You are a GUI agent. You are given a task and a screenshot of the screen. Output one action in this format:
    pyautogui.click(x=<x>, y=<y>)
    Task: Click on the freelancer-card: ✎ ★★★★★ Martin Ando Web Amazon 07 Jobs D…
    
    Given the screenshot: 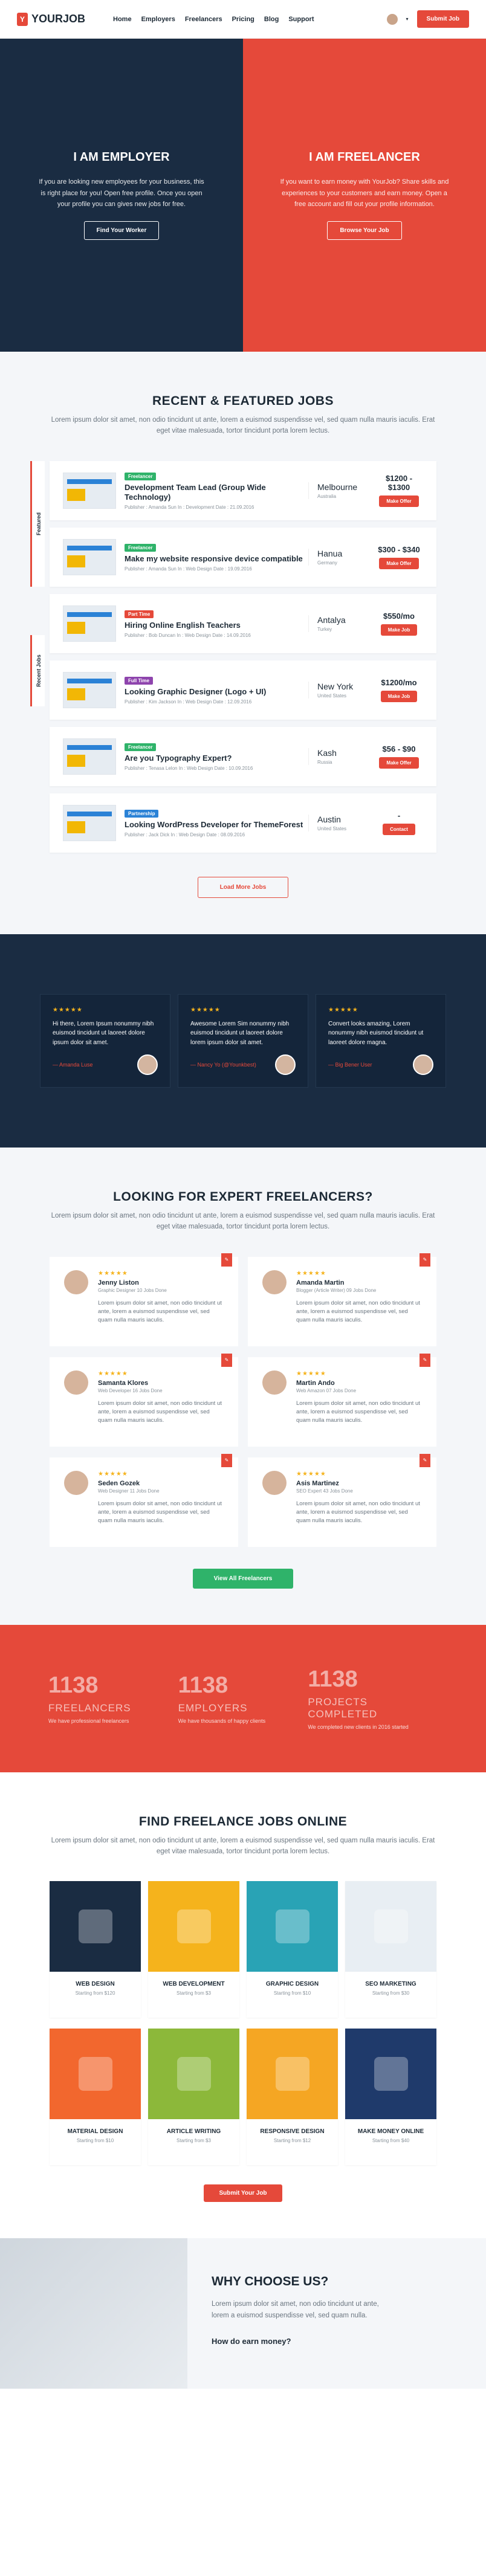 What is the action you would take?
    pyautogui.click(x=342, y=1400)
    